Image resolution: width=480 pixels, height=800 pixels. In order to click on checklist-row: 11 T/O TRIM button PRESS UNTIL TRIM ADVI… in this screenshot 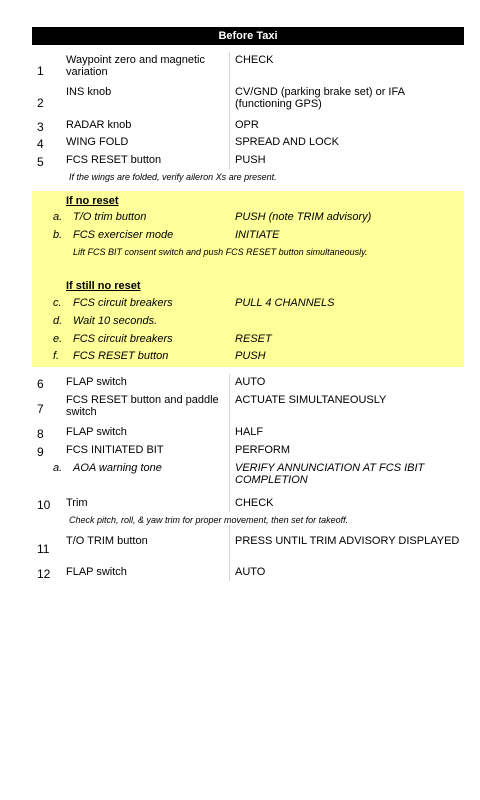, I will do `click(248, 550)`.